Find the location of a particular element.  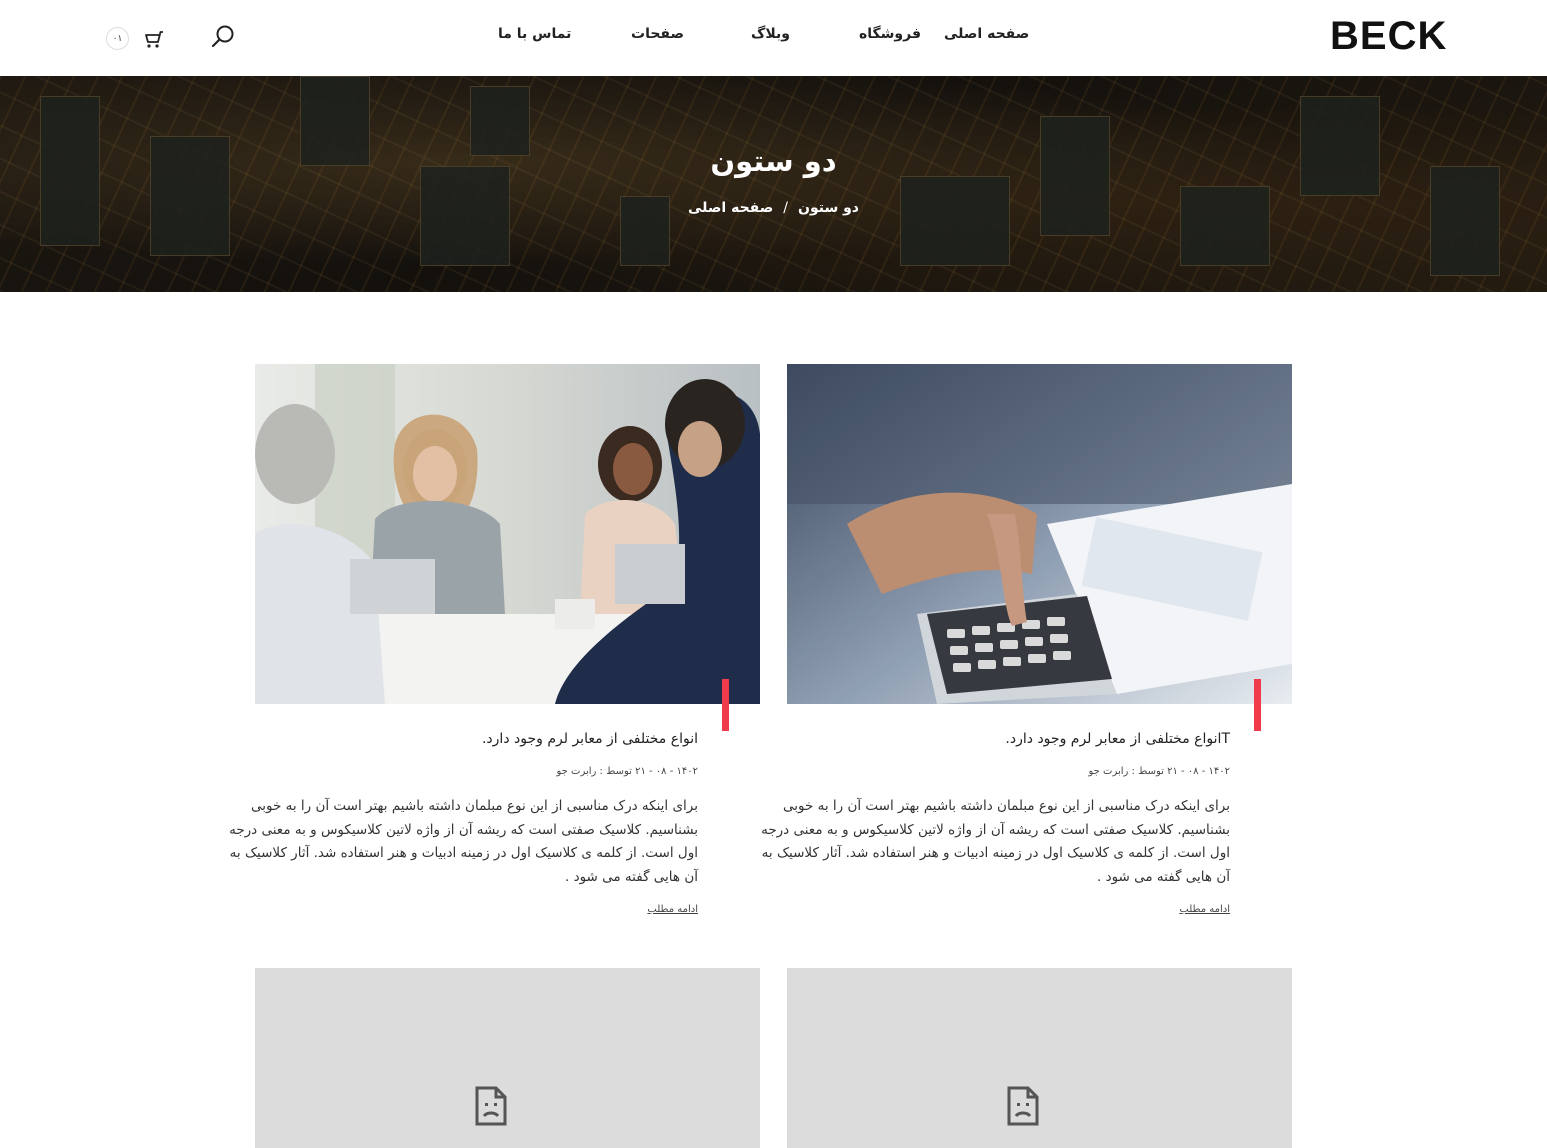

nav-contact: تماس با ما is located at coordinates (534, 34).